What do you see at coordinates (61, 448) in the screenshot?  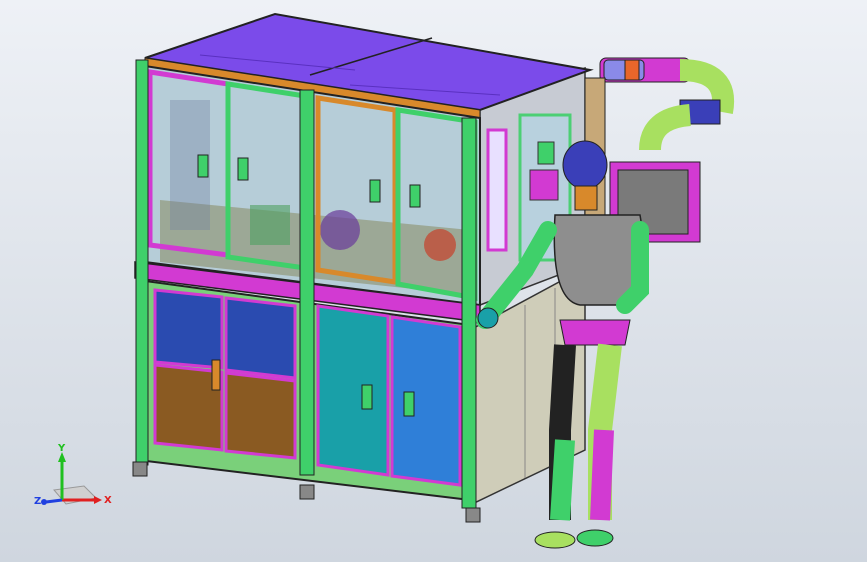 I see `y-axis-label: Y` at bounding box center [61, 448].